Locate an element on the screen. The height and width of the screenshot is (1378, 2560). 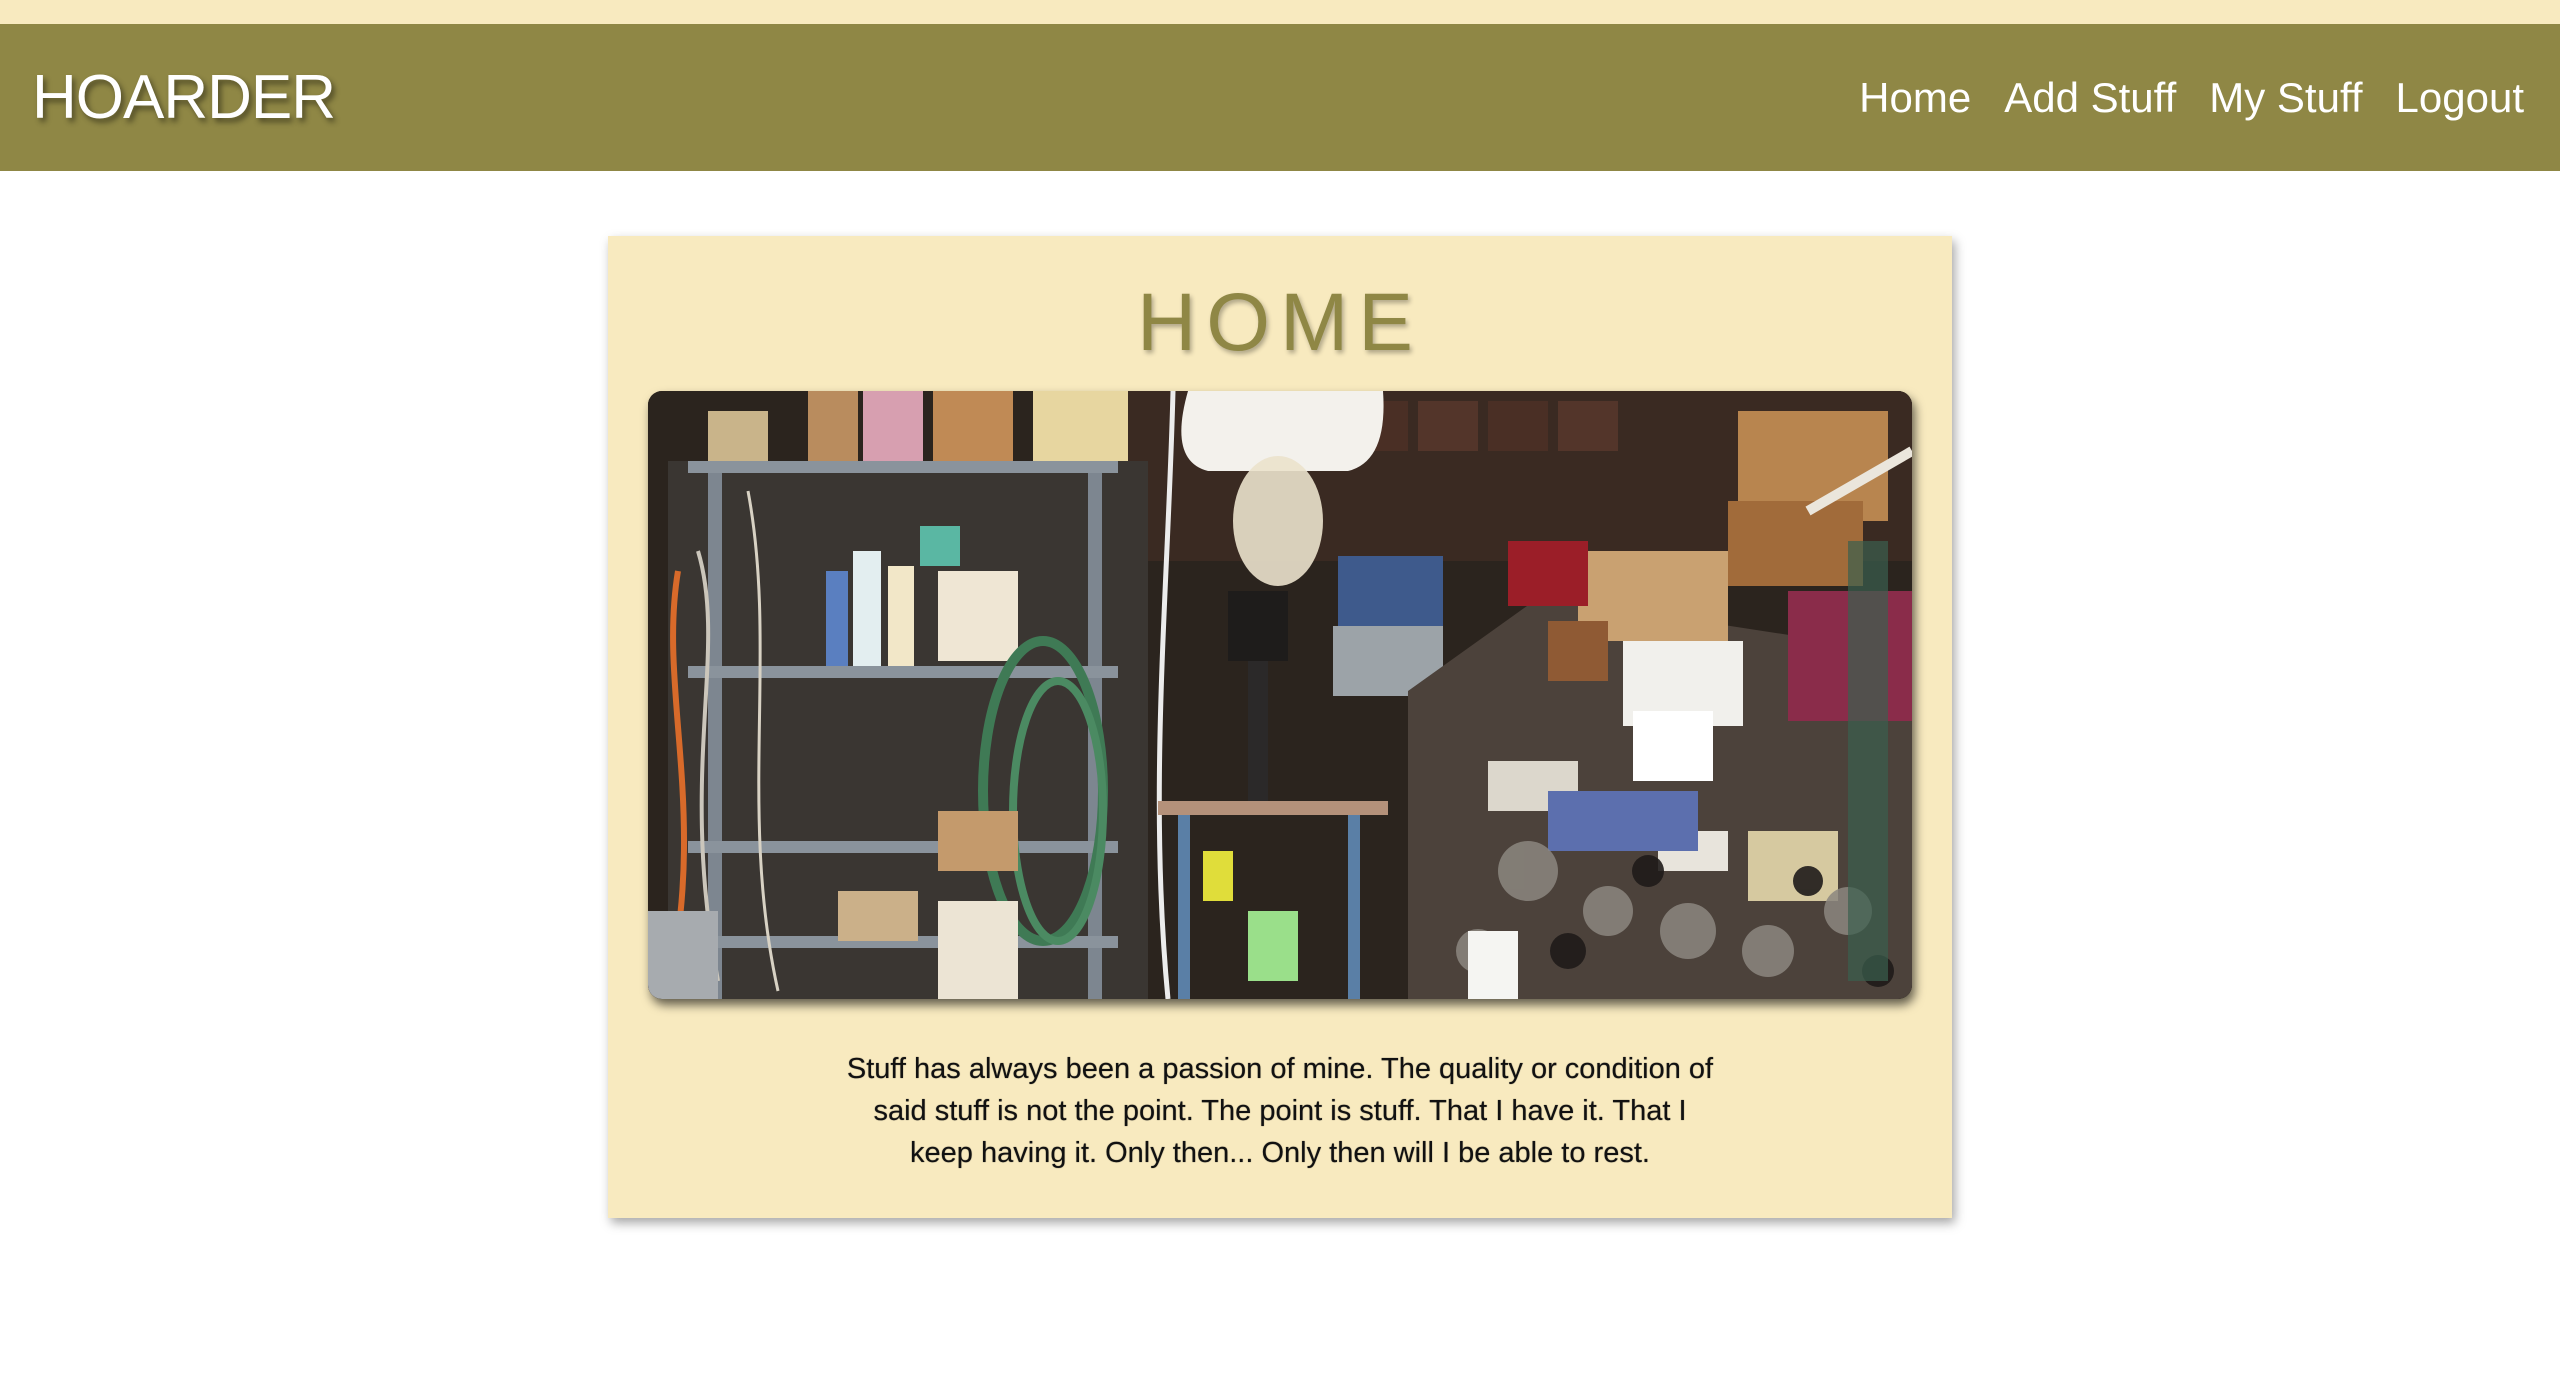
nav-link-my-stuff: My Stuff is located at coordinates (2285, 98).